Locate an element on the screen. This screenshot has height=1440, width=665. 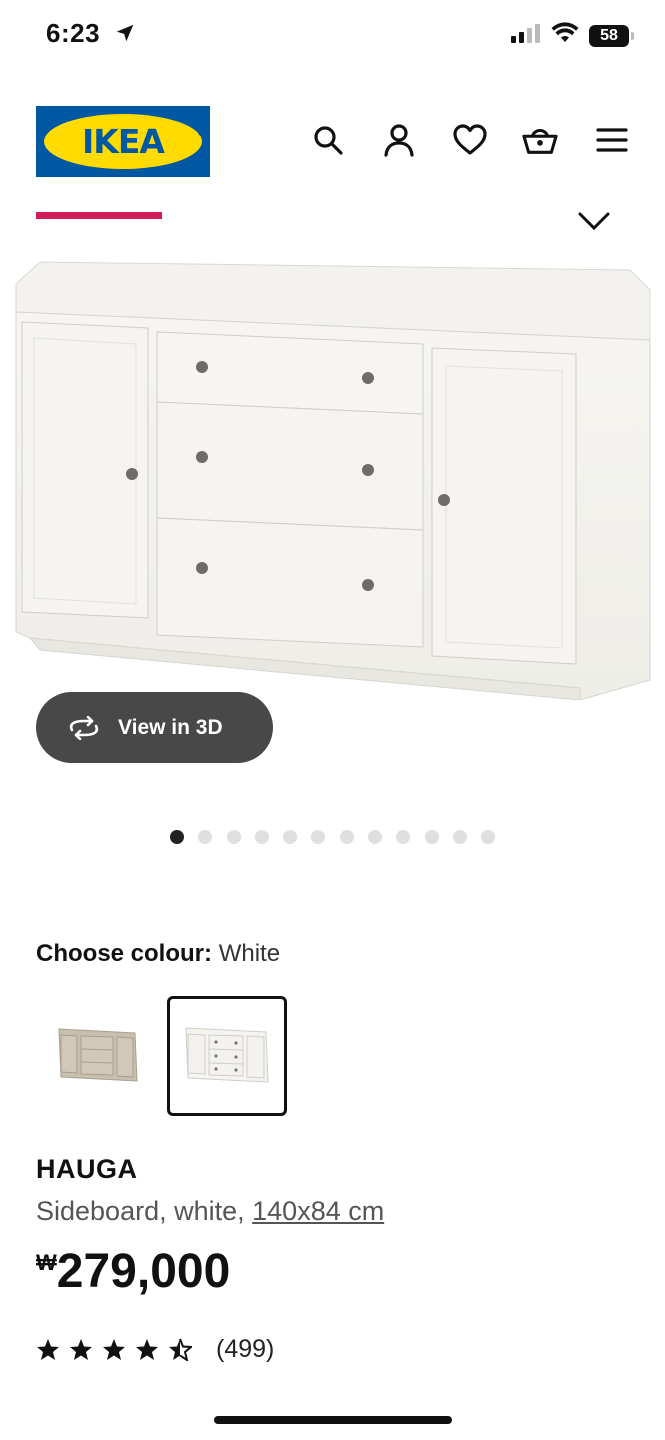
signal-icon is located at coordinates (526, 35).